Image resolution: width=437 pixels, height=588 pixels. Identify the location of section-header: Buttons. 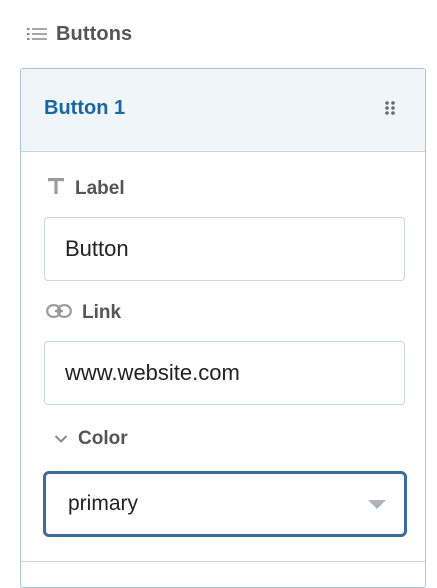
(79, 34).